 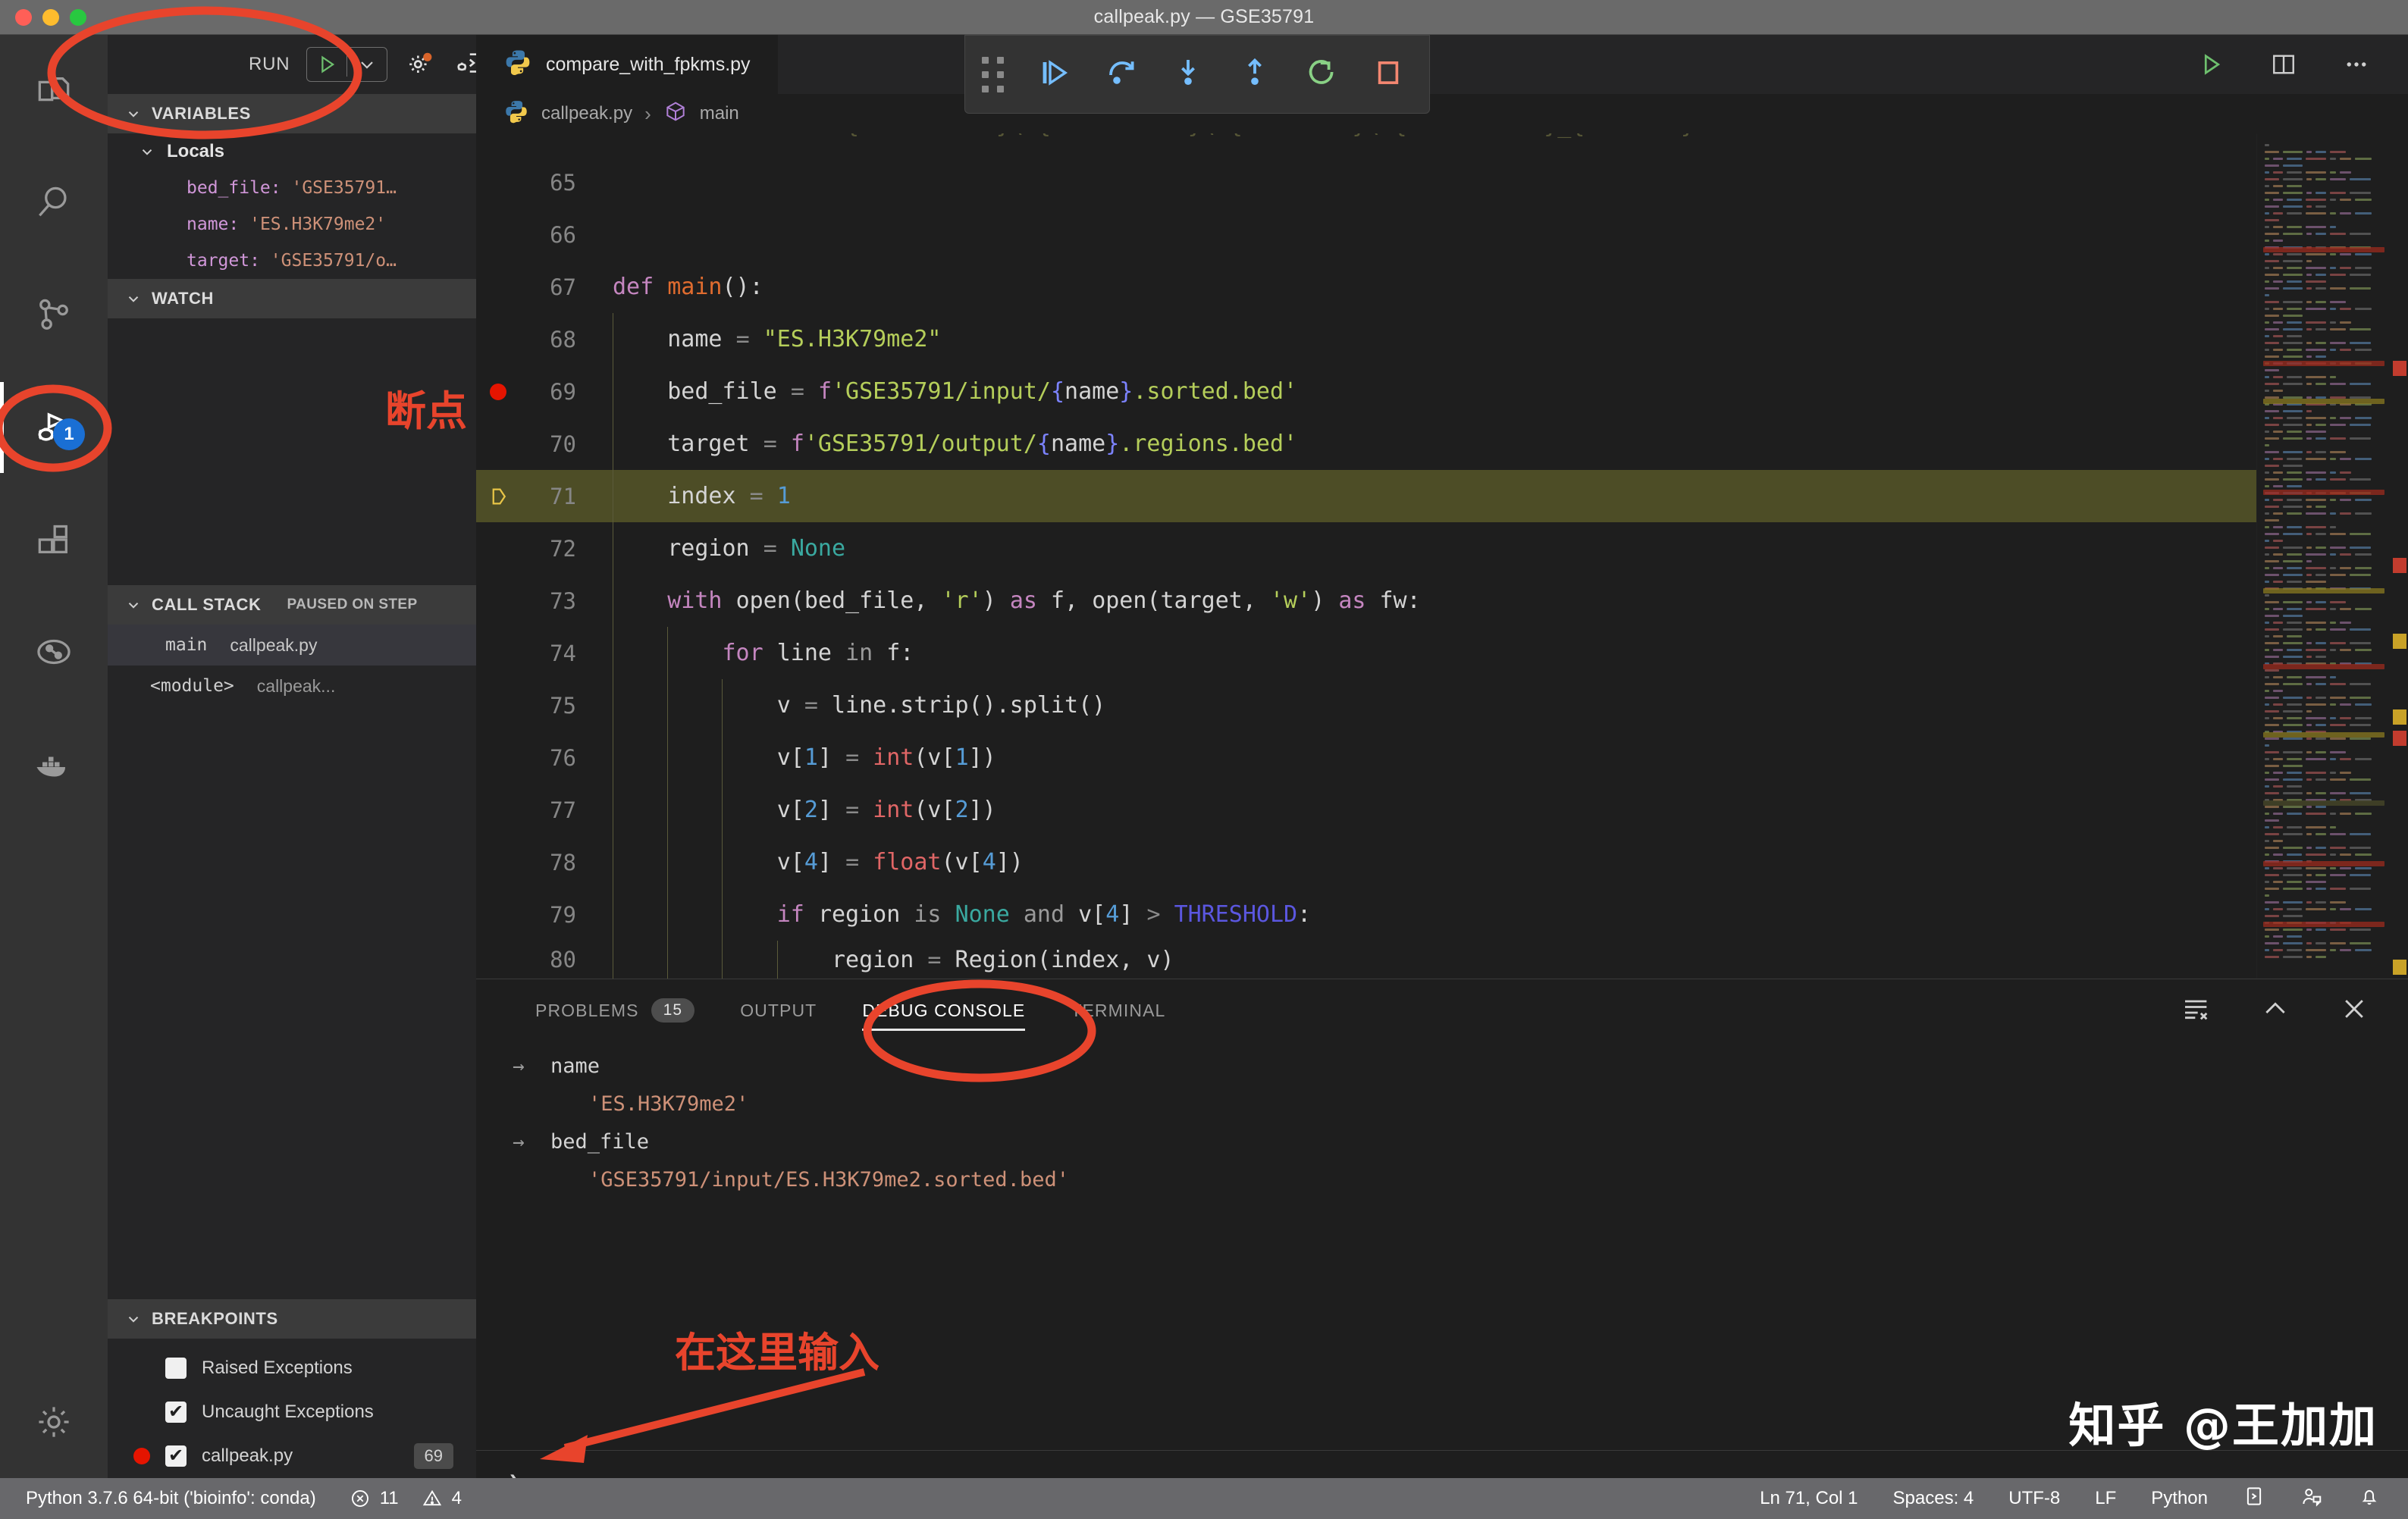 I want to click on code-line: 71 index = 1, so click(x=1366, y=496).